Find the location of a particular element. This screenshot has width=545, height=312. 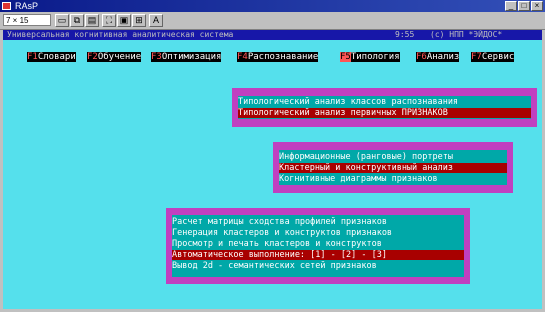

font-size-select: 7 × 15 is located at coordinates (27, 20).